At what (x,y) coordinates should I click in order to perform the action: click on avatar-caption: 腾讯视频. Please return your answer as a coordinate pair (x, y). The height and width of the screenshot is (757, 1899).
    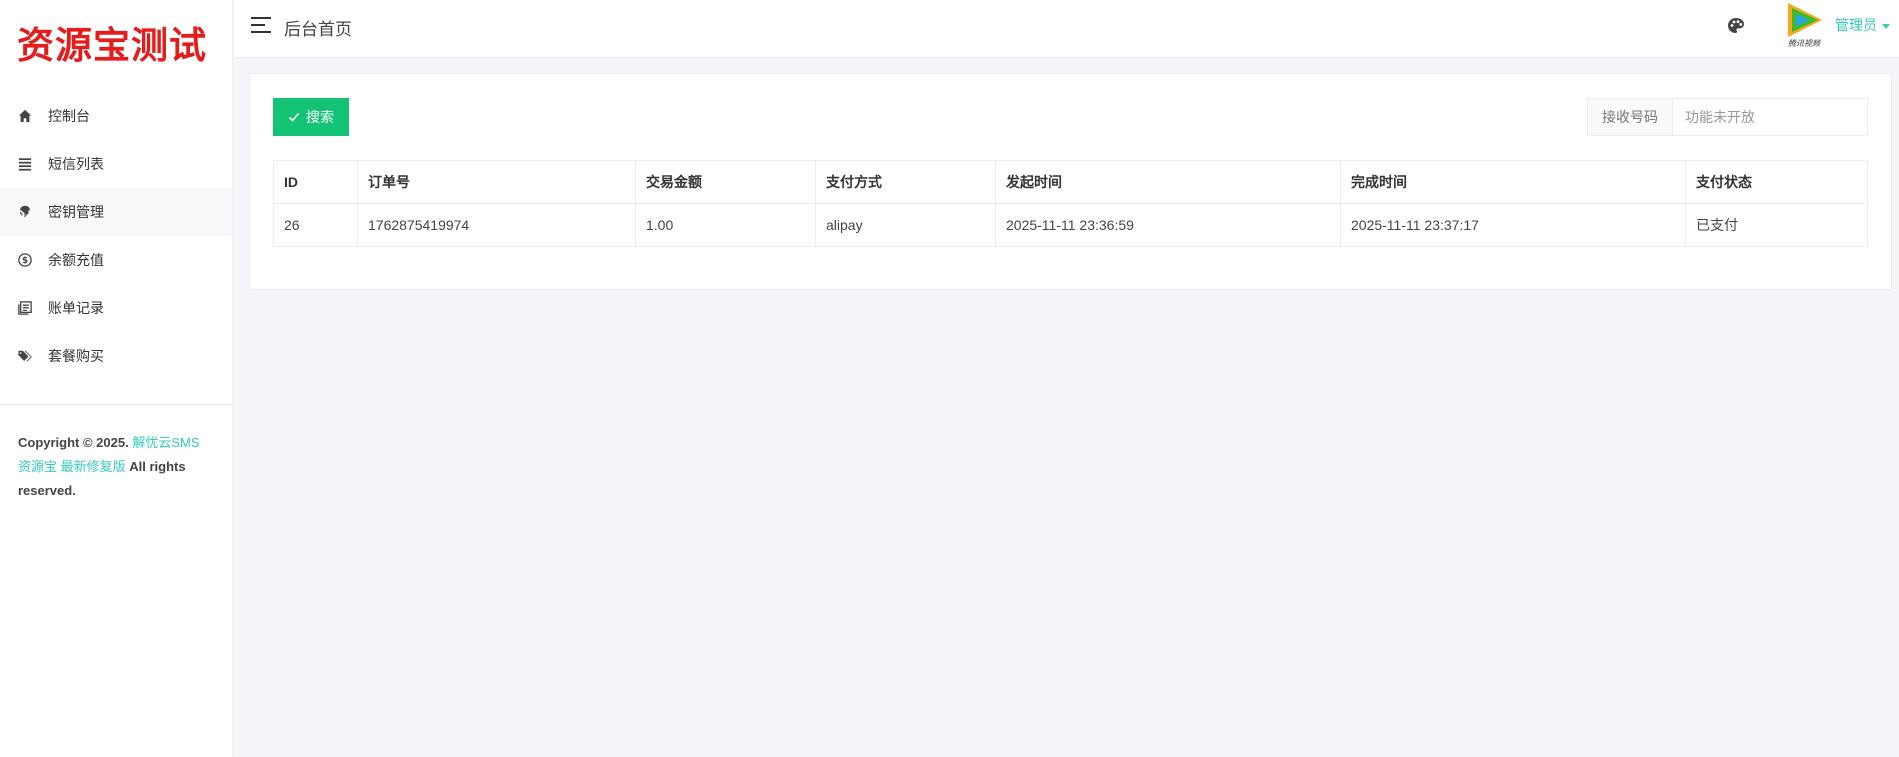
    Looking at the image, I should click on (1805, 43).